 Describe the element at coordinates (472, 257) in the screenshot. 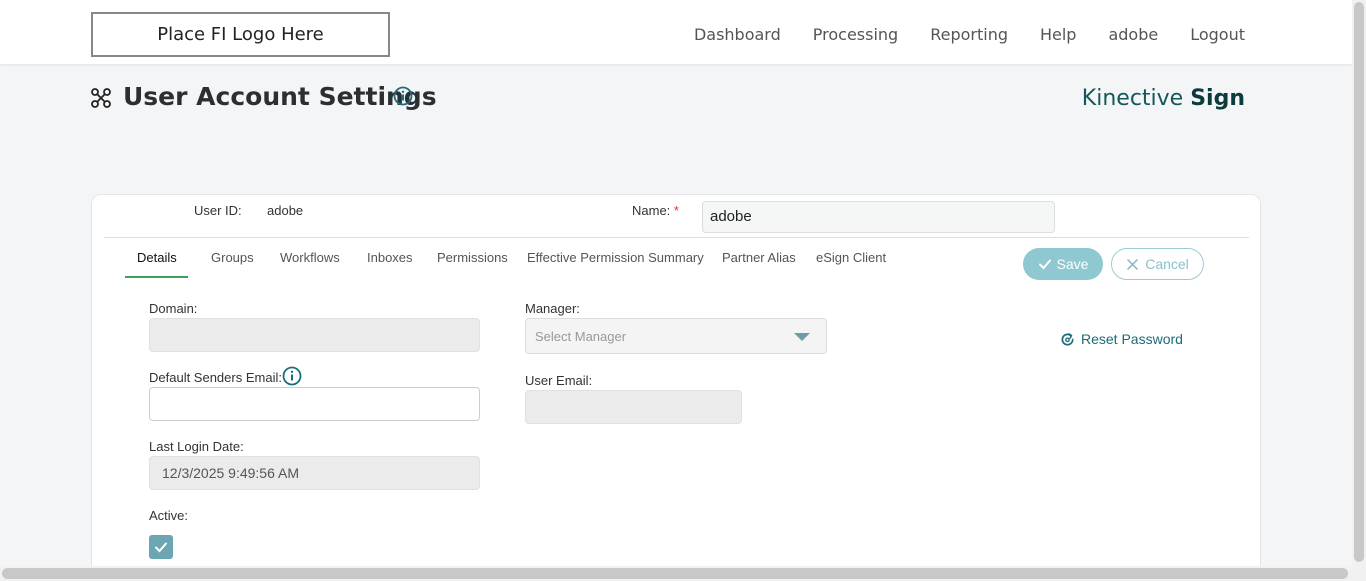

I see `tab-permissions: Permissions` at that location.